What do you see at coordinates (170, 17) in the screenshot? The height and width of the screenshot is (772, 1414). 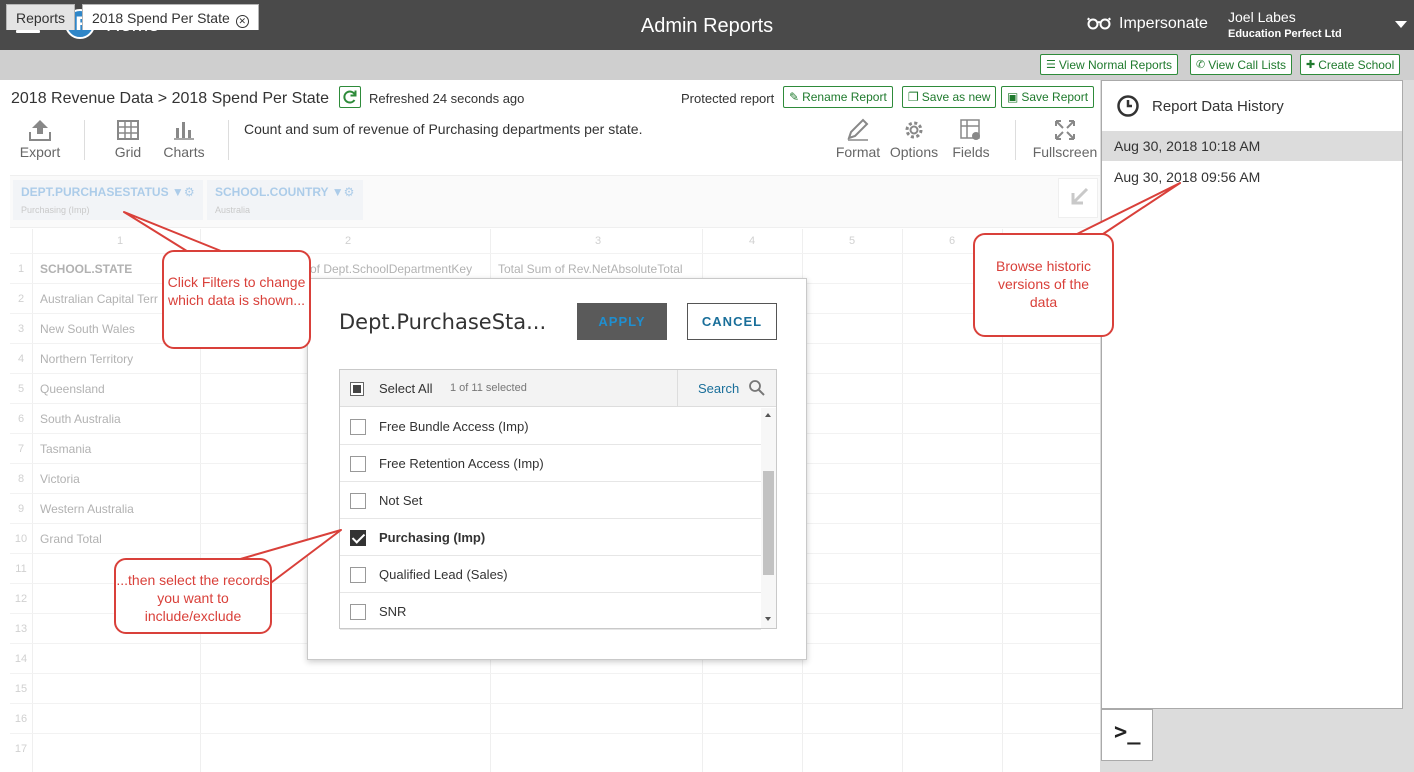 I see `tab-active-report: 2018 Spend Per State ✕` at bounding box center [170, 17].